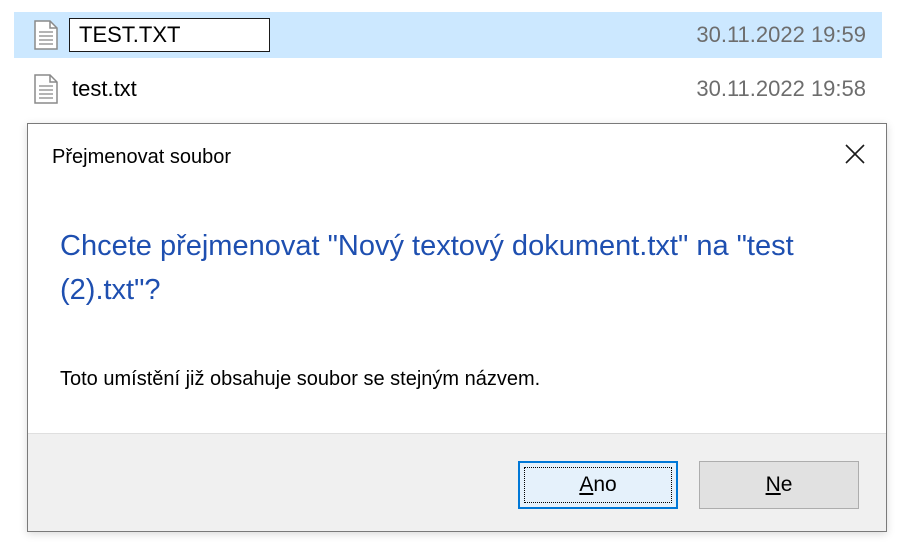 The height and width of the screenshot is (547, 899). I want to click on close-button, so click(855, 156).